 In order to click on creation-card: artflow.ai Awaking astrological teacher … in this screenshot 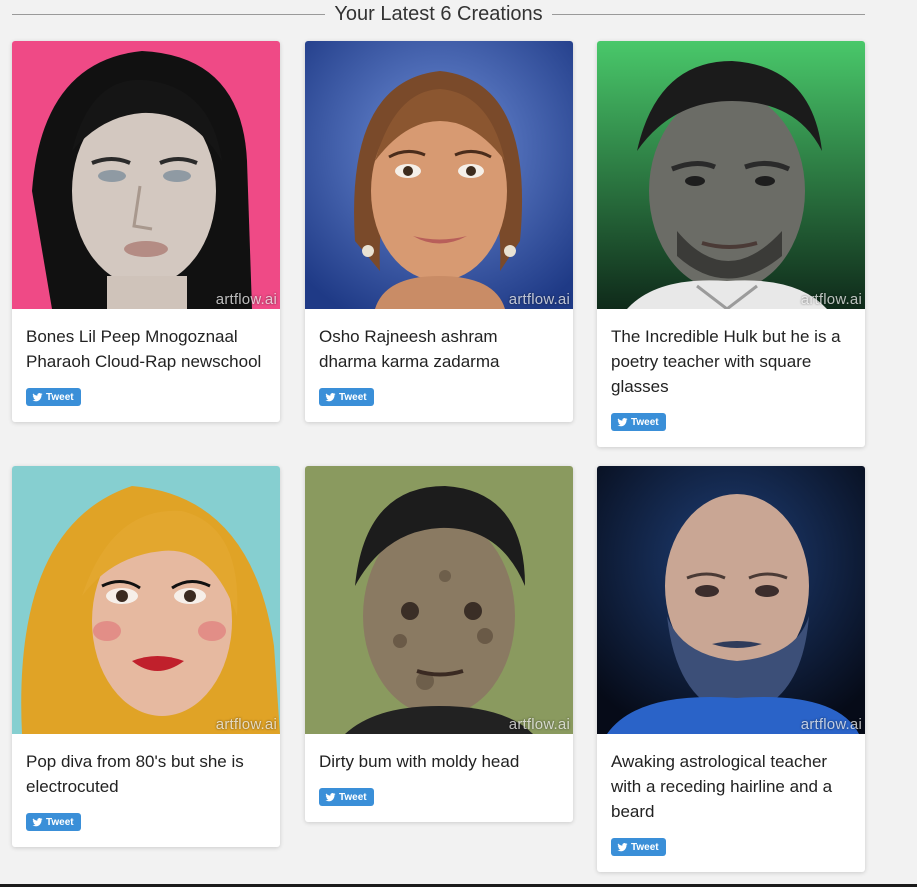, I will do `click(731, 669)`.